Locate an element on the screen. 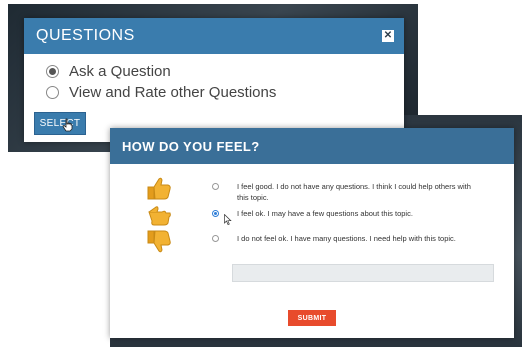 This screenshot has height=347, width=522. select-button: SELECT is located at coordinates (60, 123).